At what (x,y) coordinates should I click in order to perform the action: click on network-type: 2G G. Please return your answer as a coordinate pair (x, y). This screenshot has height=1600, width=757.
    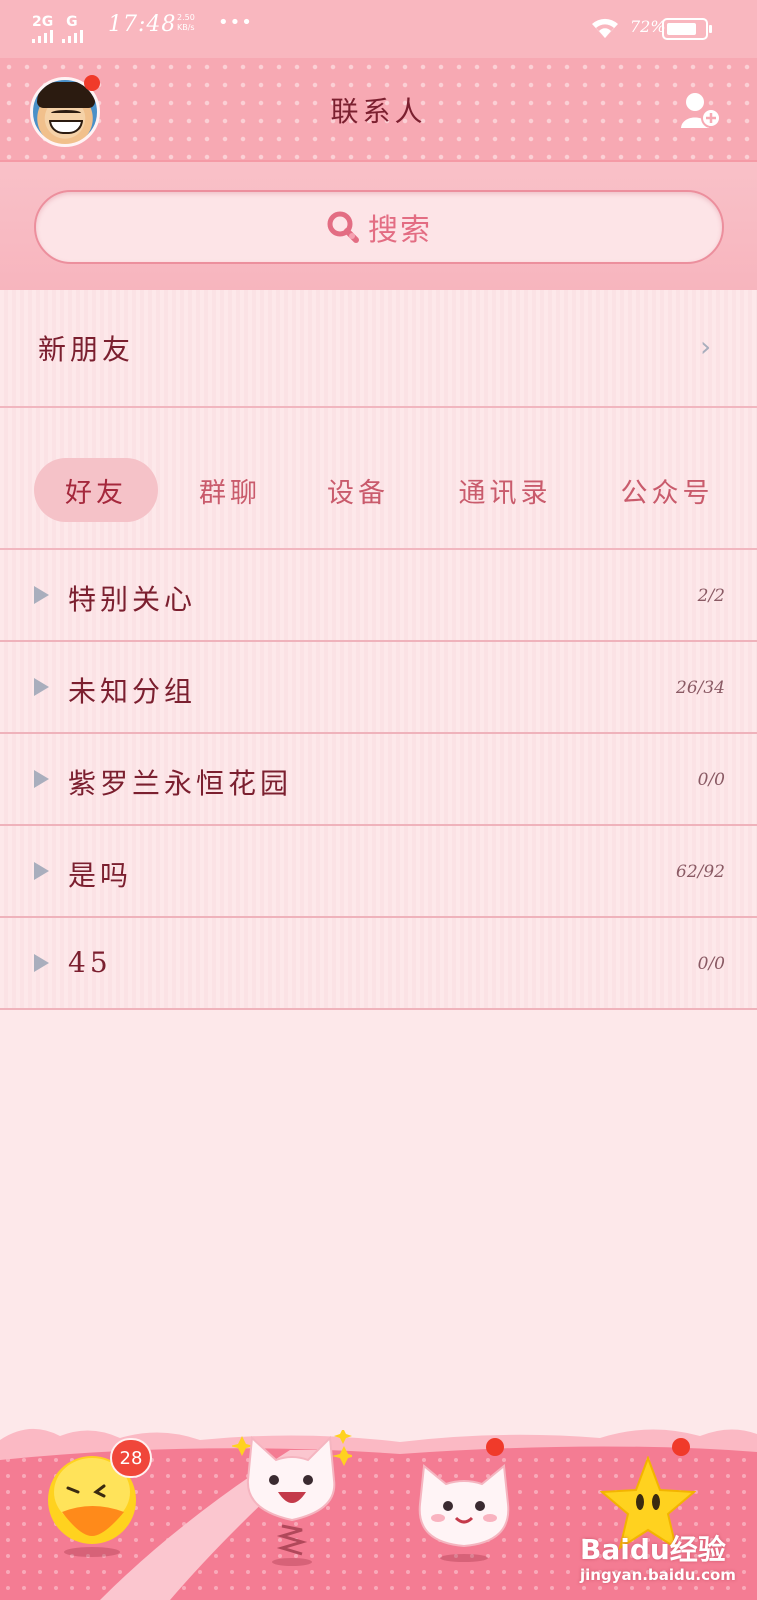
    Looking at the image, I should click on (55, 22).